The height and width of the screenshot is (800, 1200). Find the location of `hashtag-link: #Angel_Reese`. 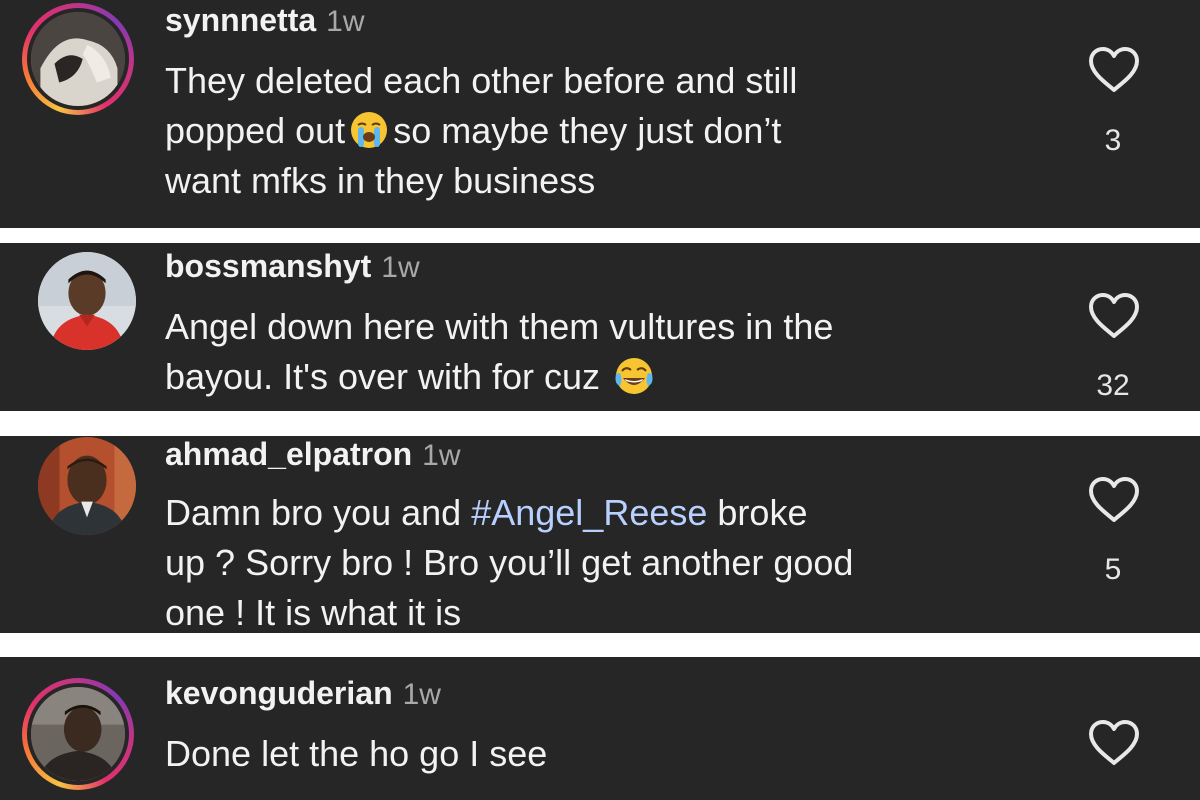

hashtag-link: #Angel_Reese is located at coordinates (589, 512).